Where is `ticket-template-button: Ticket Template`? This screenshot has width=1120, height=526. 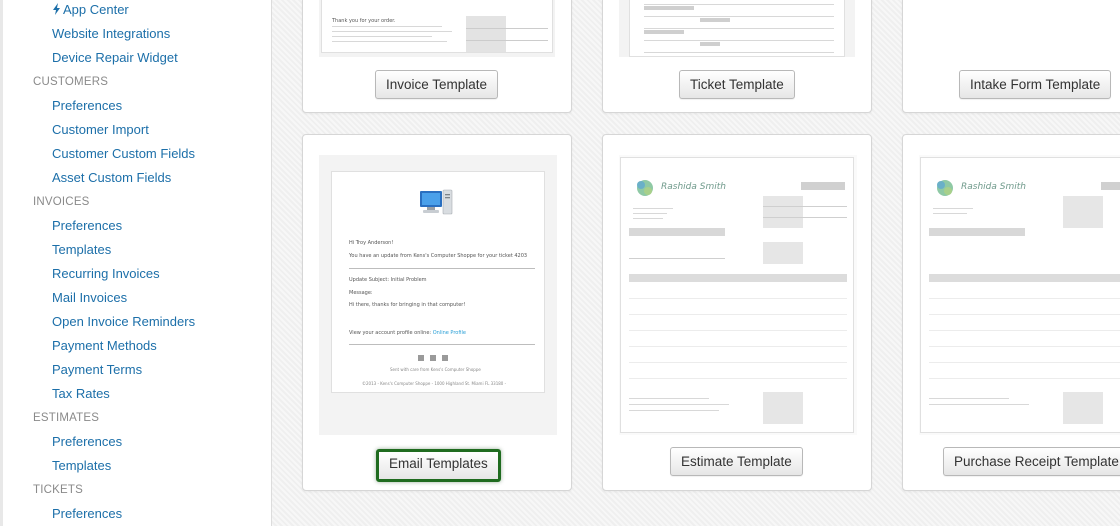 ticket-template-button: Ticket Template is located at coordinates (737, 84).